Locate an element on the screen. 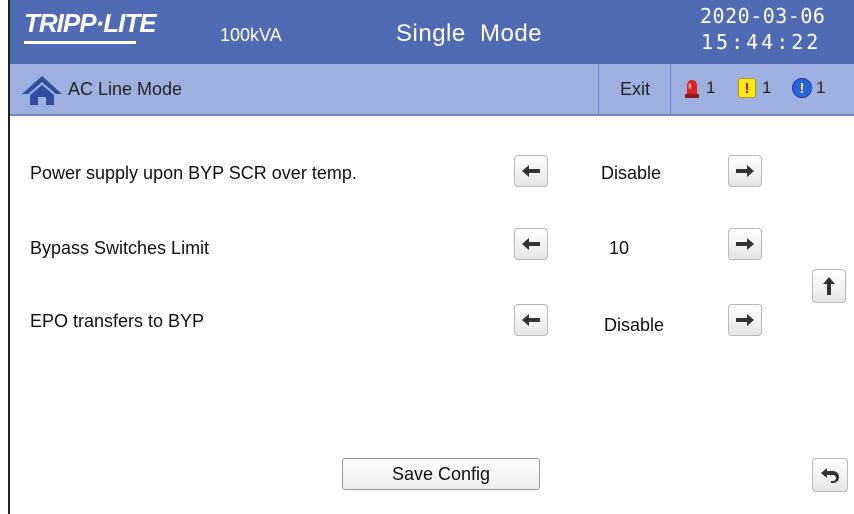  scroll-up-button is located at coordinates (829, 286).